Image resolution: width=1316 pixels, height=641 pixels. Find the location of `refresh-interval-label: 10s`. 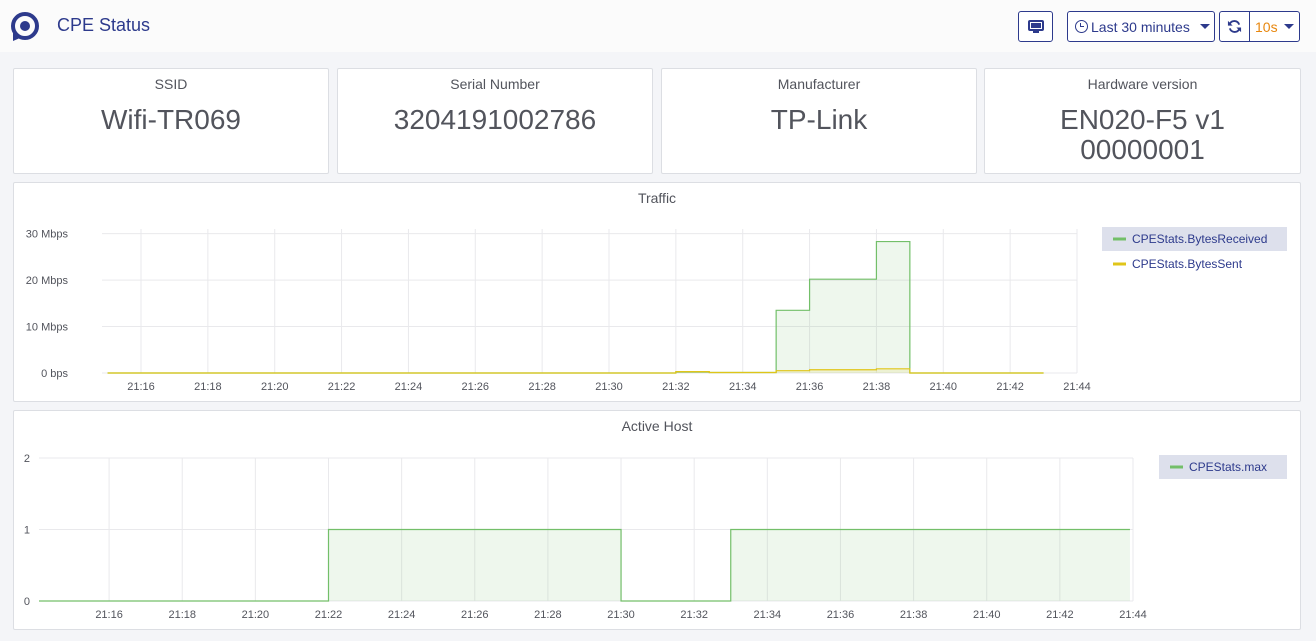

refresh-interval-label: 10s is located at coordinates (1266, 26).